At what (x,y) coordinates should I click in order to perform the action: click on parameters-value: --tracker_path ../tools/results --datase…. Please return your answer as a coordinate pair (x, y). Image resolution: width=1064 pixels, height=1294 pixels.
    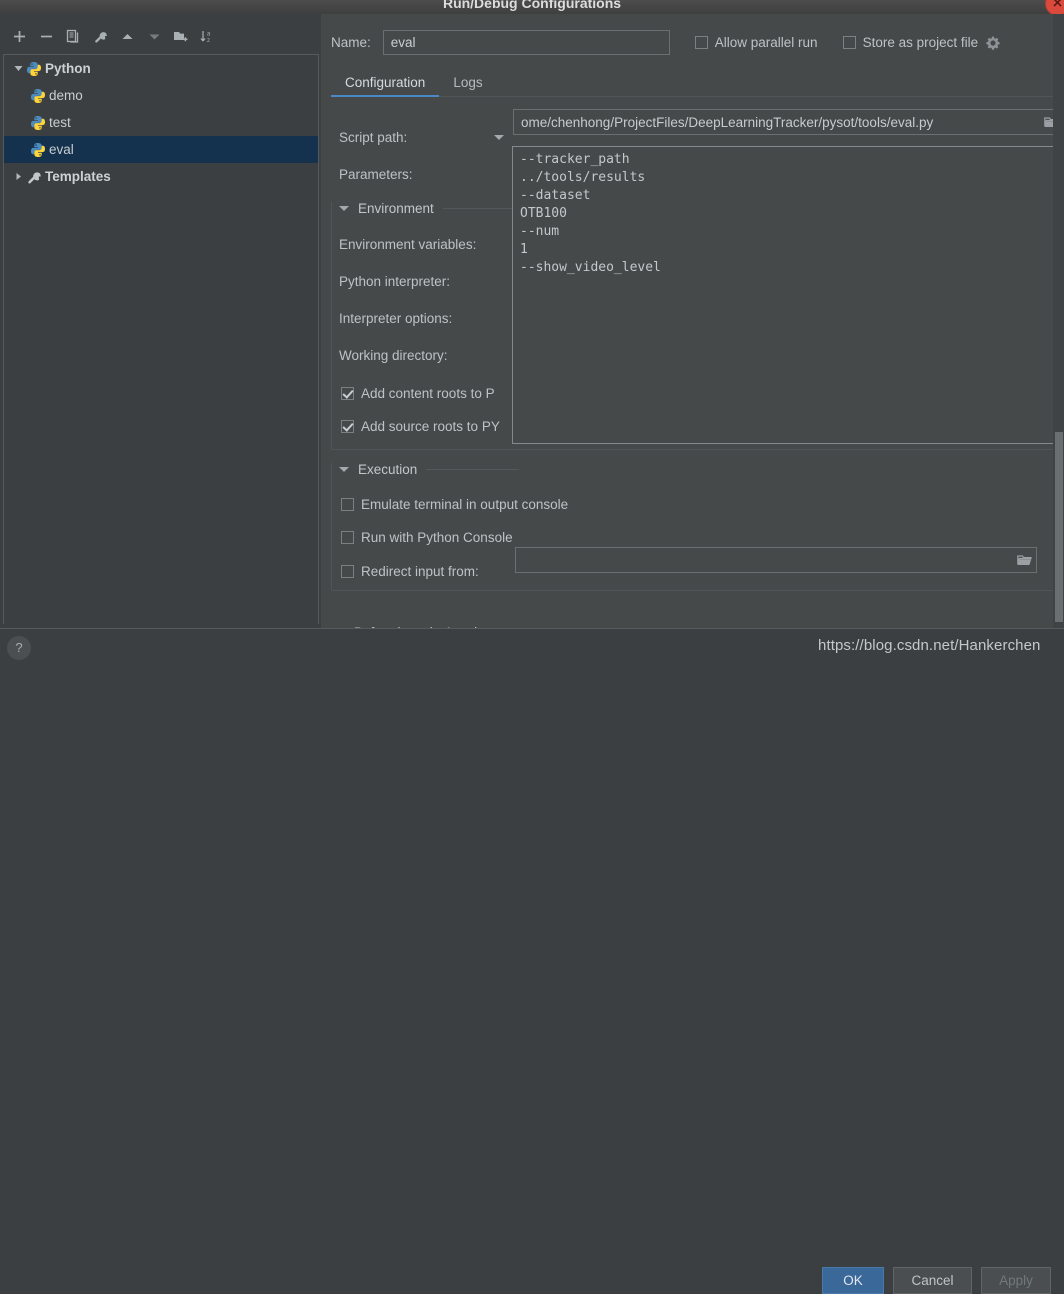
    Looking at the image, I should click on (590, 213).